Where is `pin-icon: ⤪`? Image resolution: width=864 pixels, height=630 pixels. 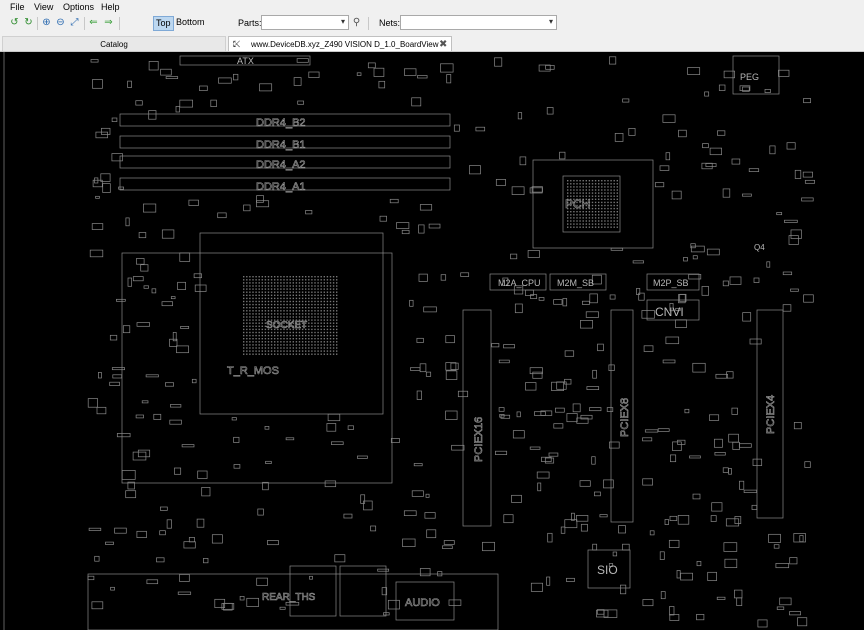
pin-icon: ⤪ is located at coordinates (236, 44).